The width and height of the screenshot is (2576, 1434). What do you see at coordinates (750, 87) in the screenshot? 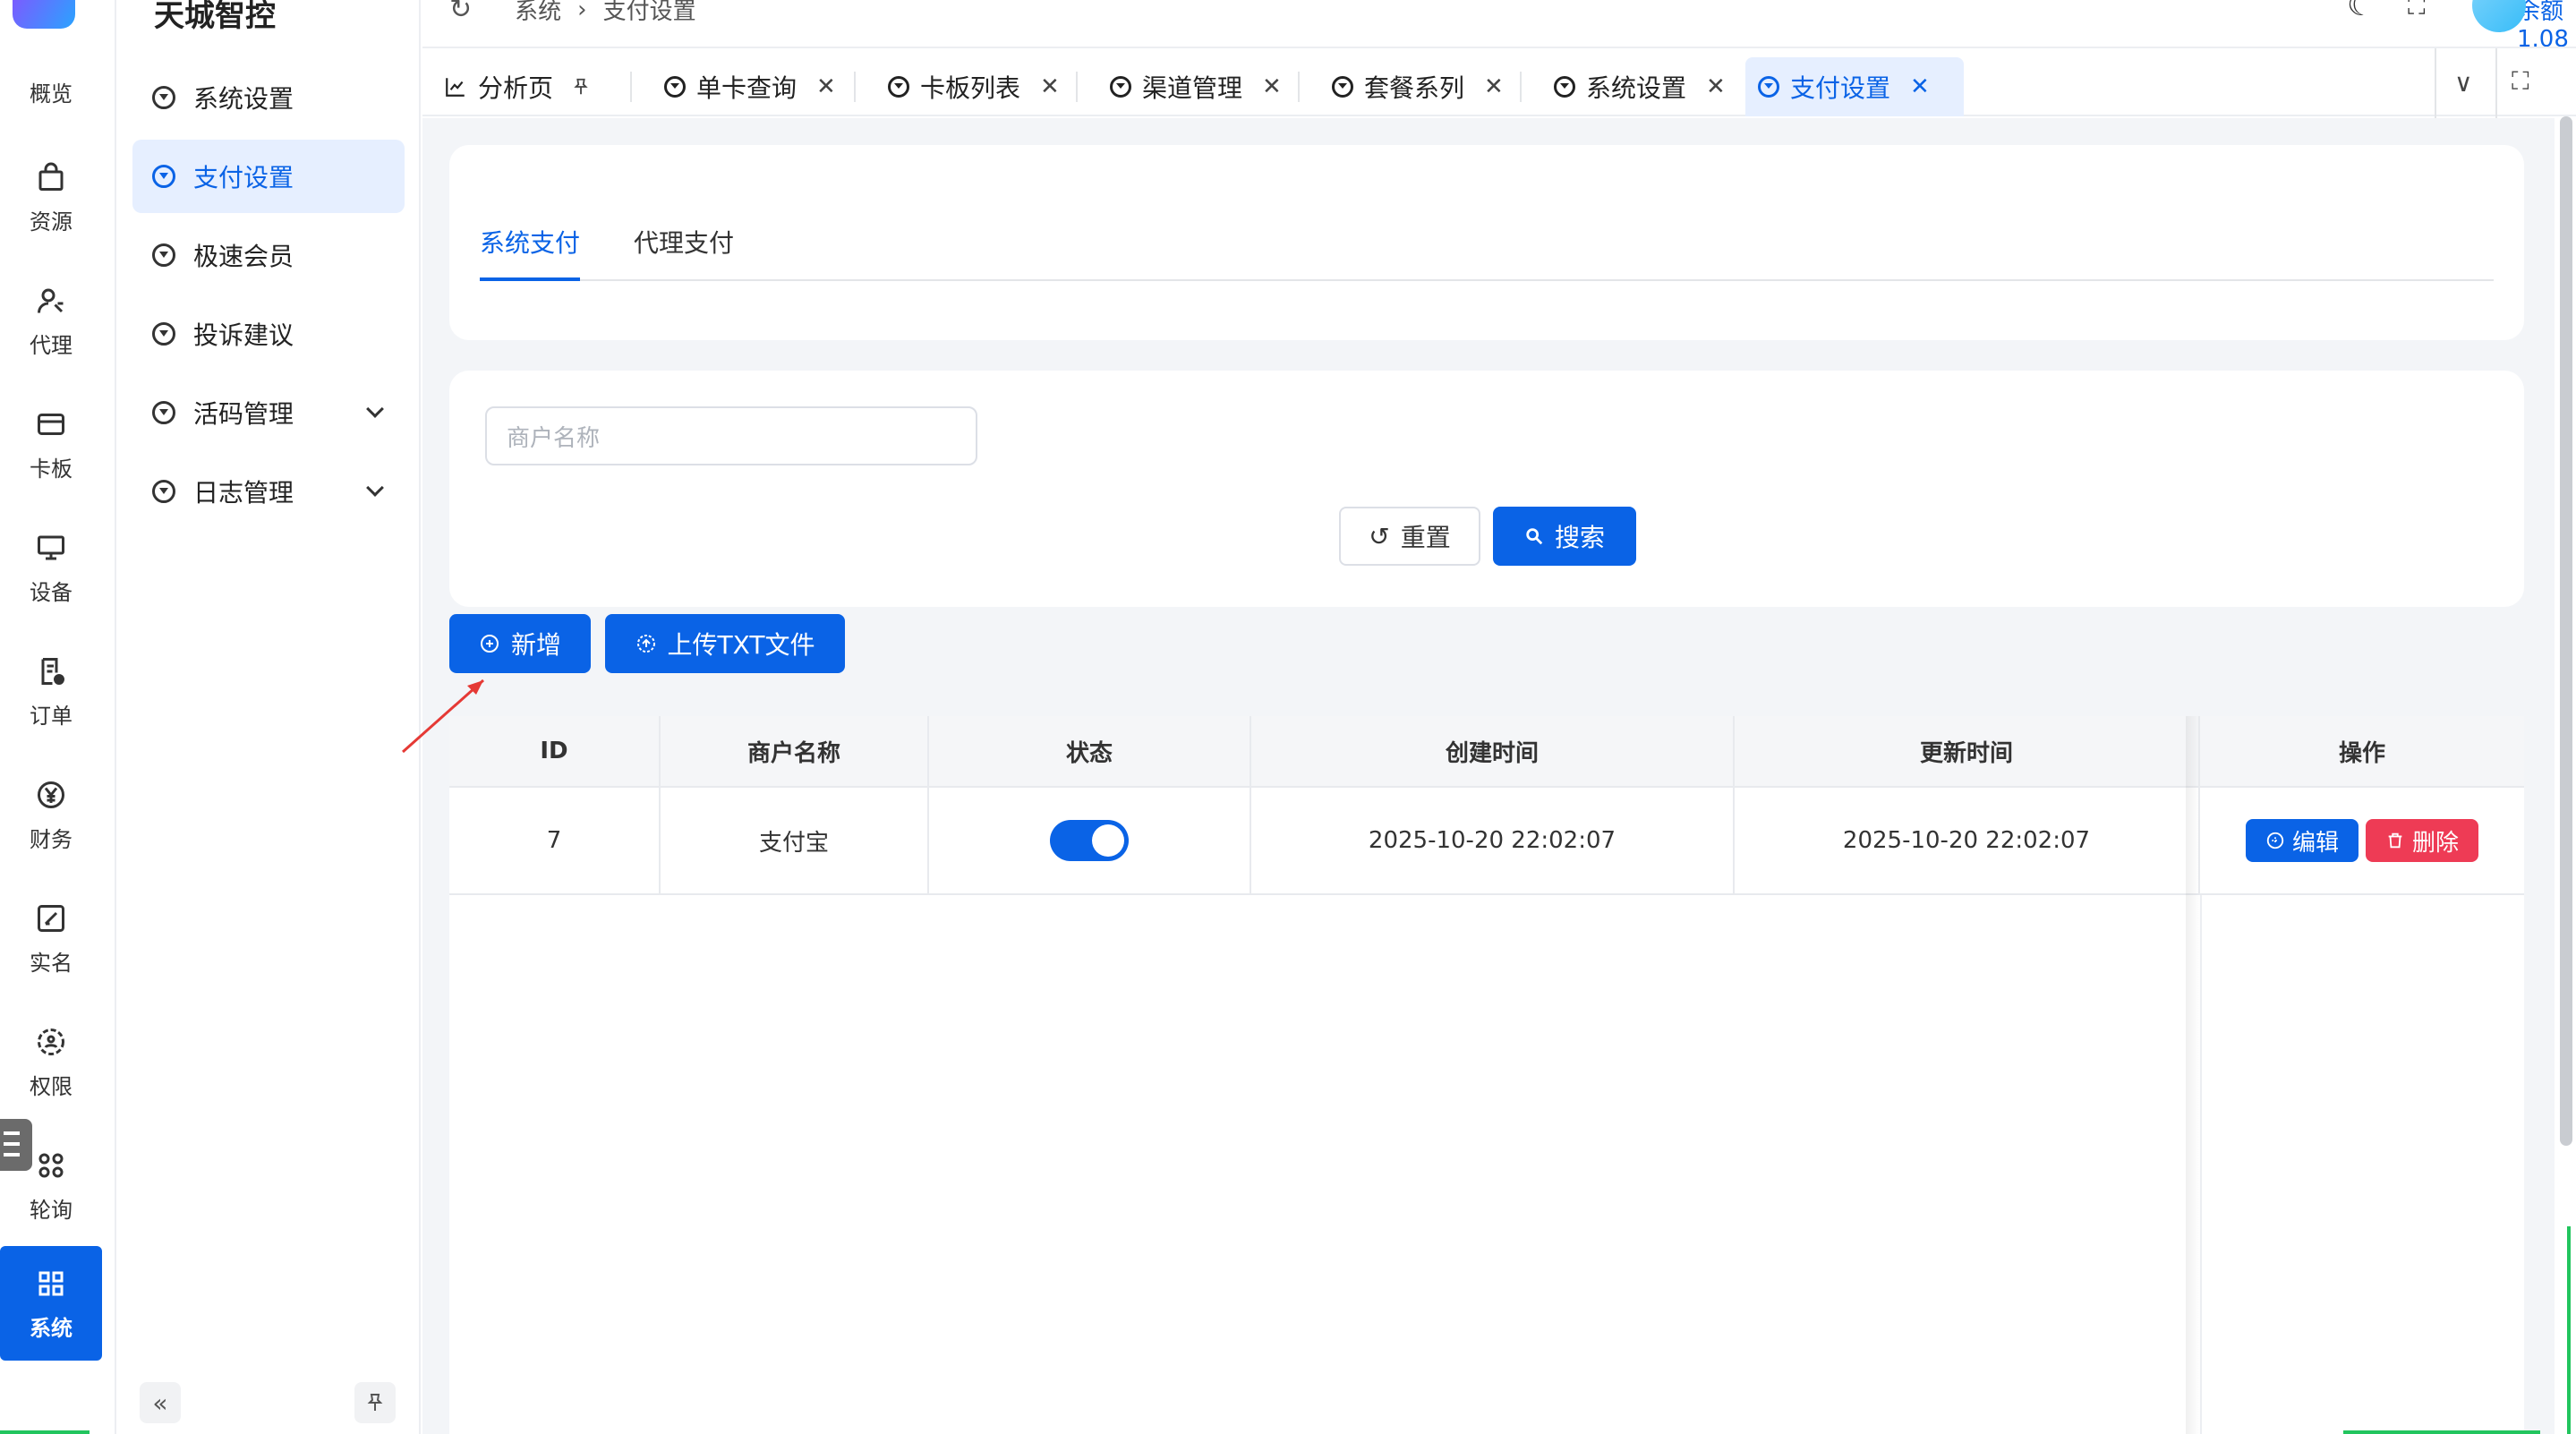
I see `tab-single-card: 单卡查询 ✕` at bounding box center [750, 87].